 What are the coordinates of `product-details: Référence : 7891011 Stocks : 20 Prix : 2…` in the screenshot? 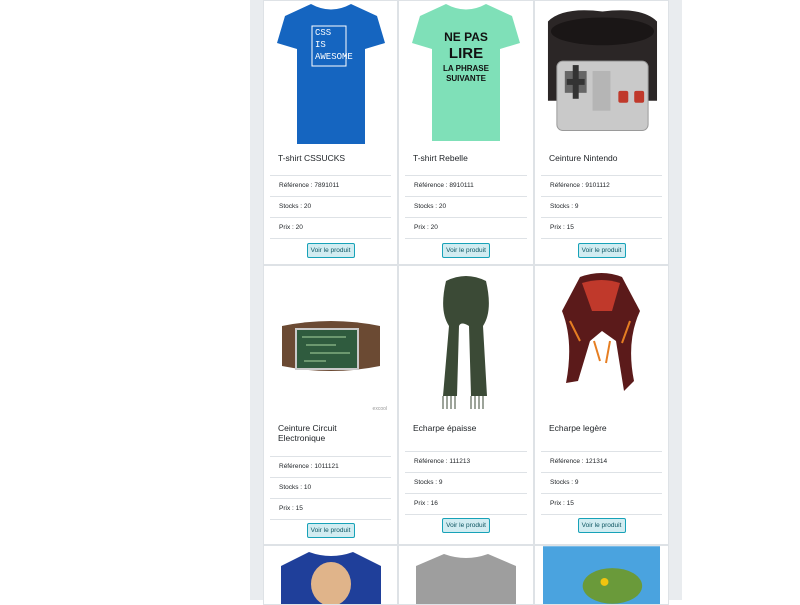 It's located at (330, 207).